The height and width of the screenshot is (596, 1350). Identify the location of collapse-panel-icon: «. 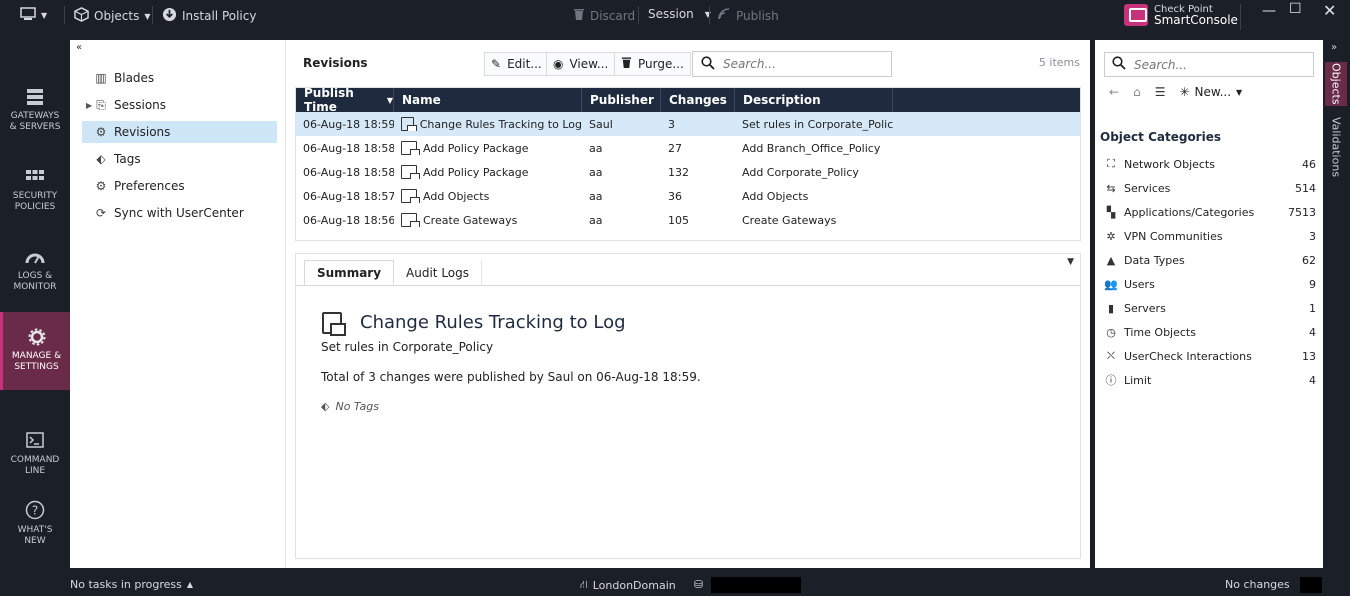
(79, 47).